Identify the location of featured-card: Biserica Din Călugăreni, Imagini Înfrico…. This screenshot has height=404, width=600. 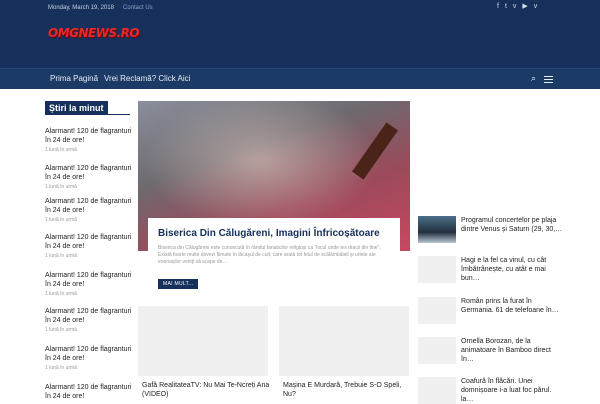
(274, 253).